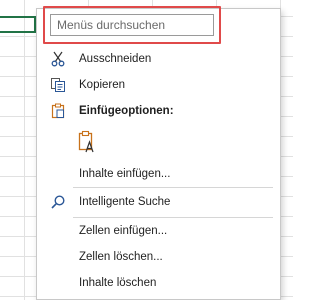  What do you see at coordinates (58, 59) in the screenshot?
I see `scissors-icon` at bounding box center [58, 59].